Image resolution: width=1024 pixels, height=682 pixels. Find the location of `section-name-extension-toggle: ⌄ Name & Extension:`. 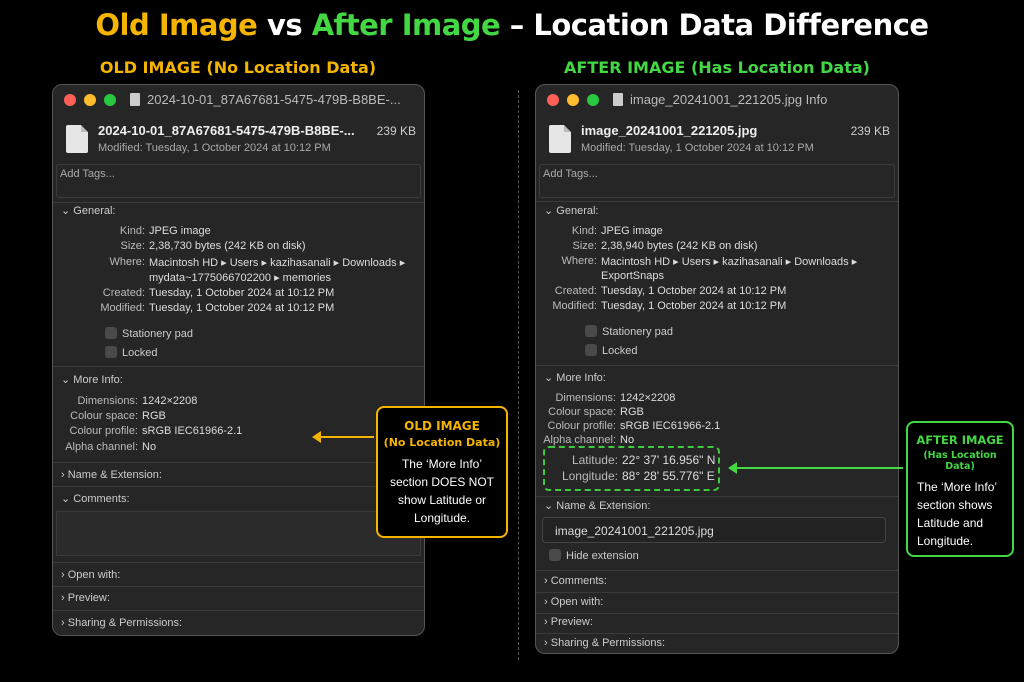

section-name-extension-toggle: ⌄ Name & Extension: is located at coordinates (597, 505).